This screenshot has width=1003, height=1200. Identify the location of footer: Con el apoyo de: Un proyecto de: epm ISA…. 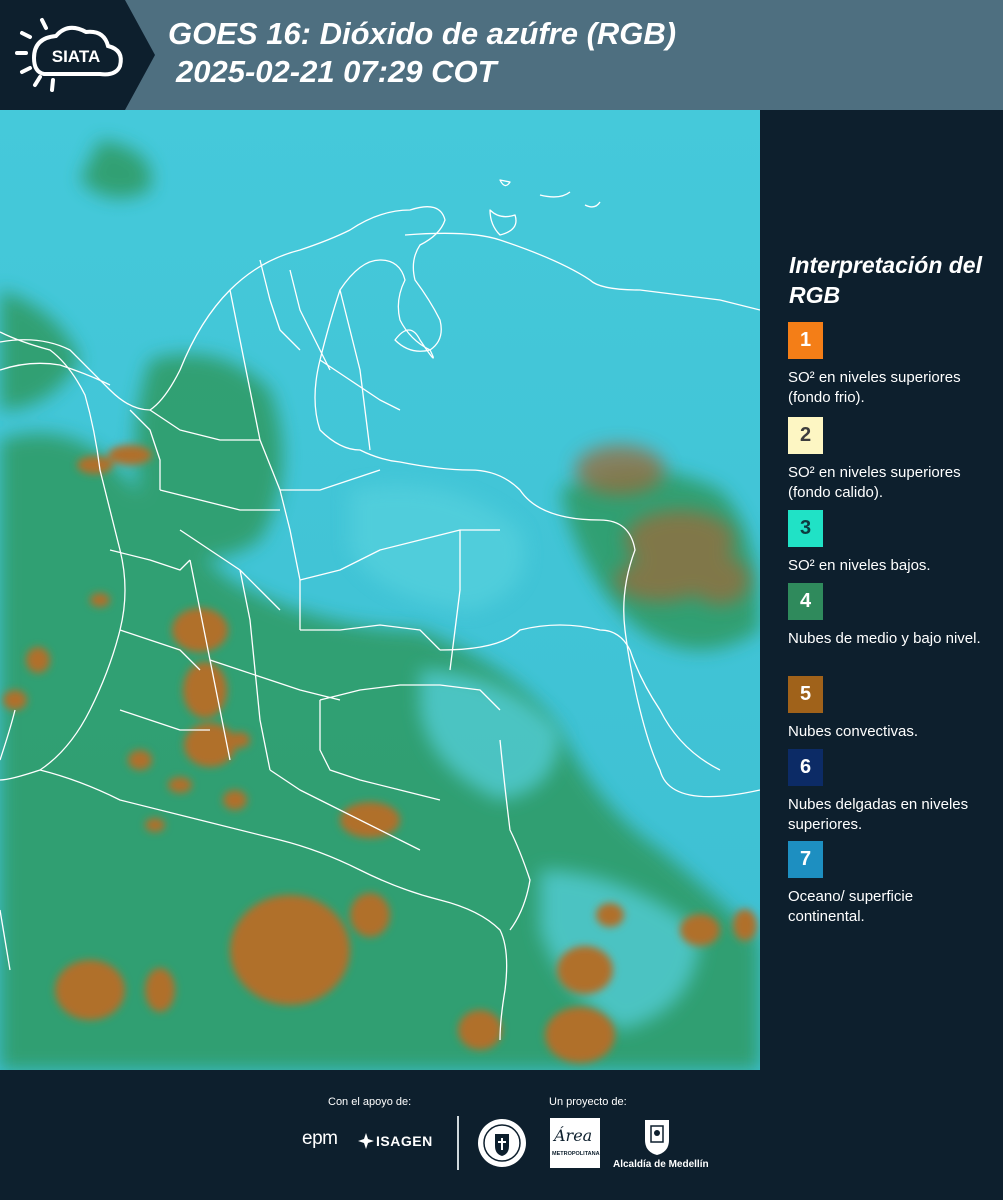
(501, 1135).